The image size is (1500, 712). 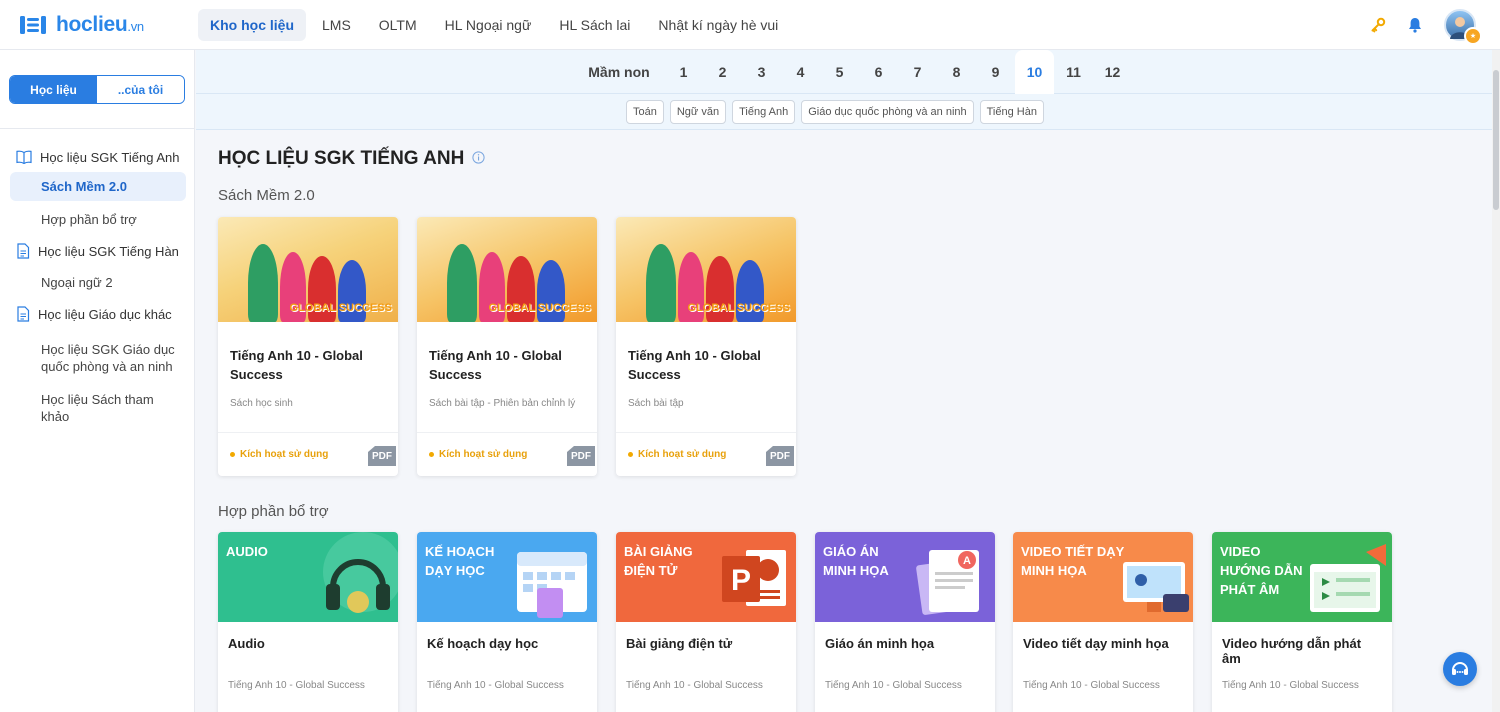 What do you see at coordinates (1473, 36) in the screenshot?
I see `avatar-badge-icon: ★` at bounding box center [1473, 36].